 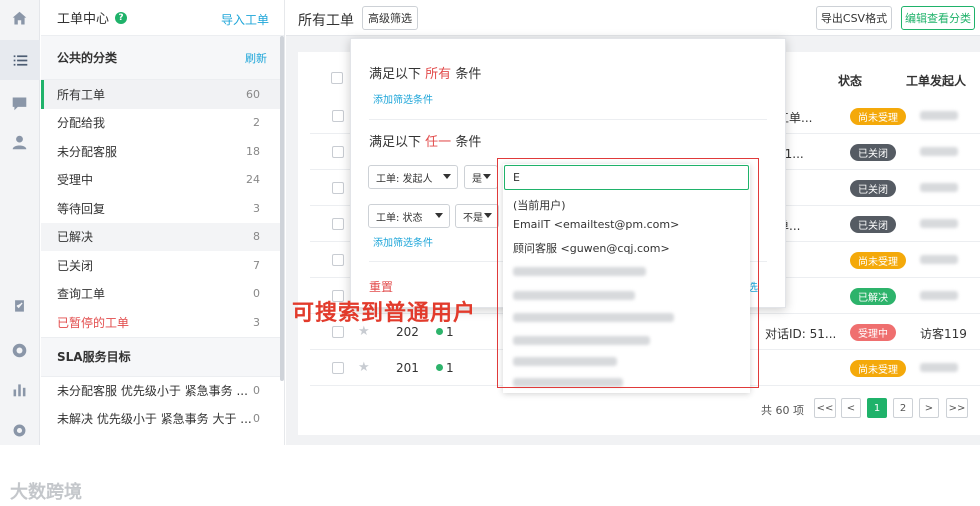 What do you see at coordinates (395, 142) in the screenshot?
I see `any-prefix: 满足以下` at bounding box center [395, 142].